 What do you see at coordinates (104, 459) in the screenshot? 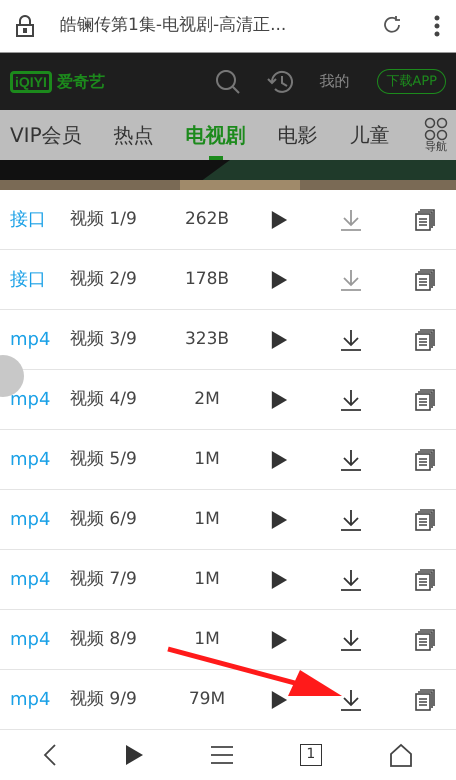
I see `video-name: 视频 5/9` at bounding box center [104, 459].